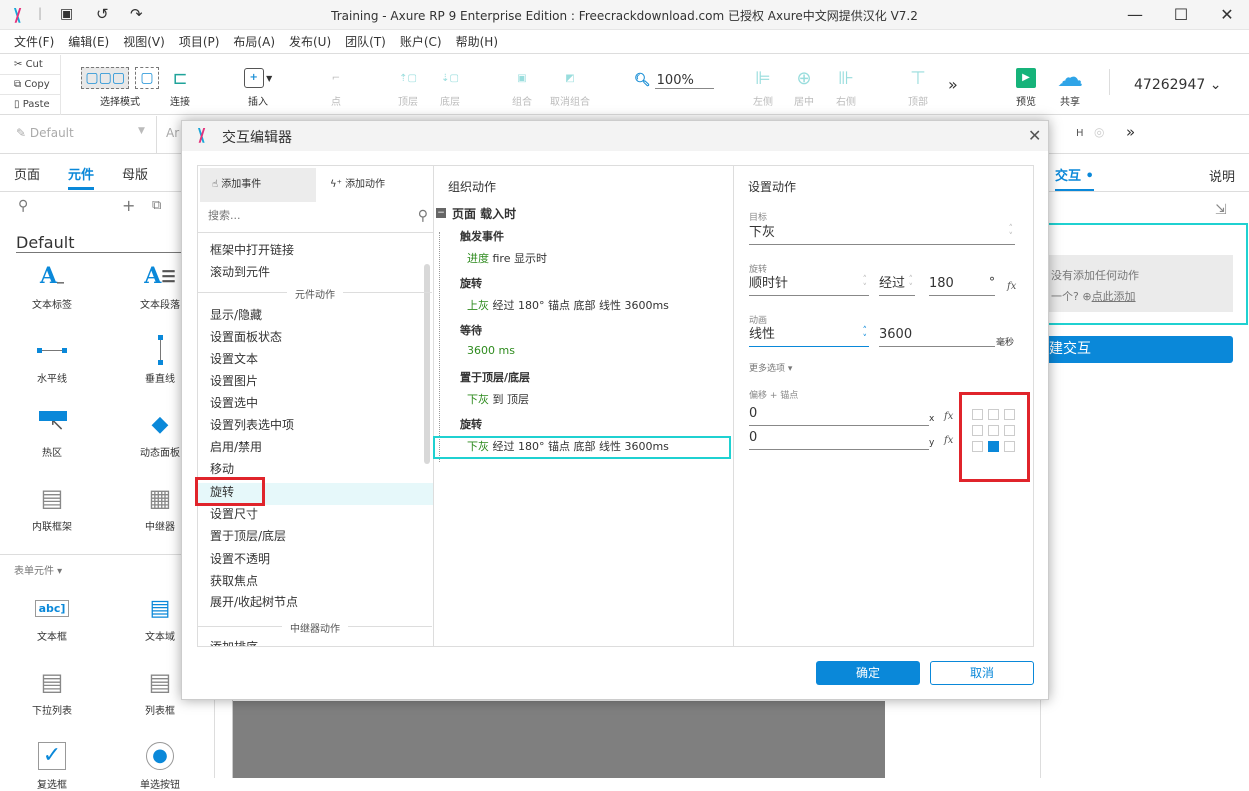 This screenshot has height=791, width=1249. I want to click on event-page-load: 页面 载入时, so click(484, 213).